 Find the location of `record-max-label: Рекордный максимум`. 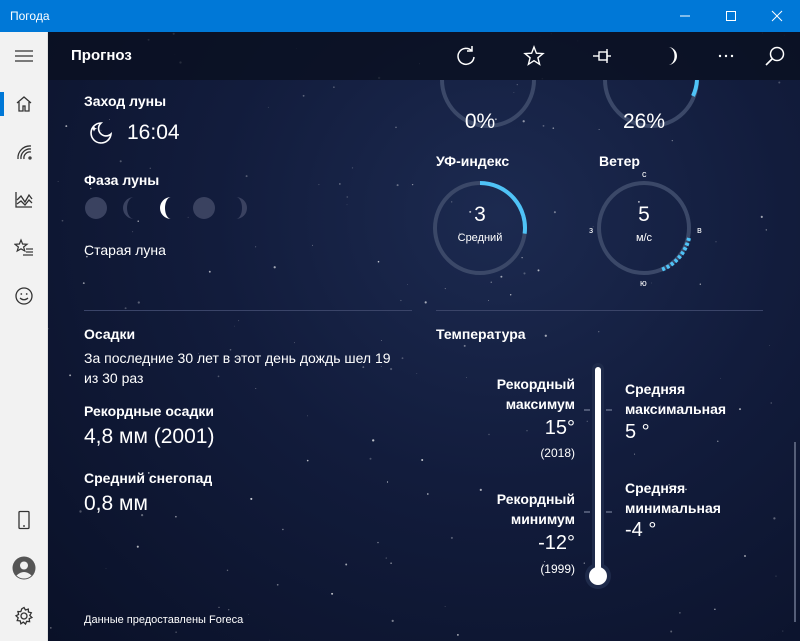

record-max-label: Рекордный максимум is located at coordinates (535, 394).